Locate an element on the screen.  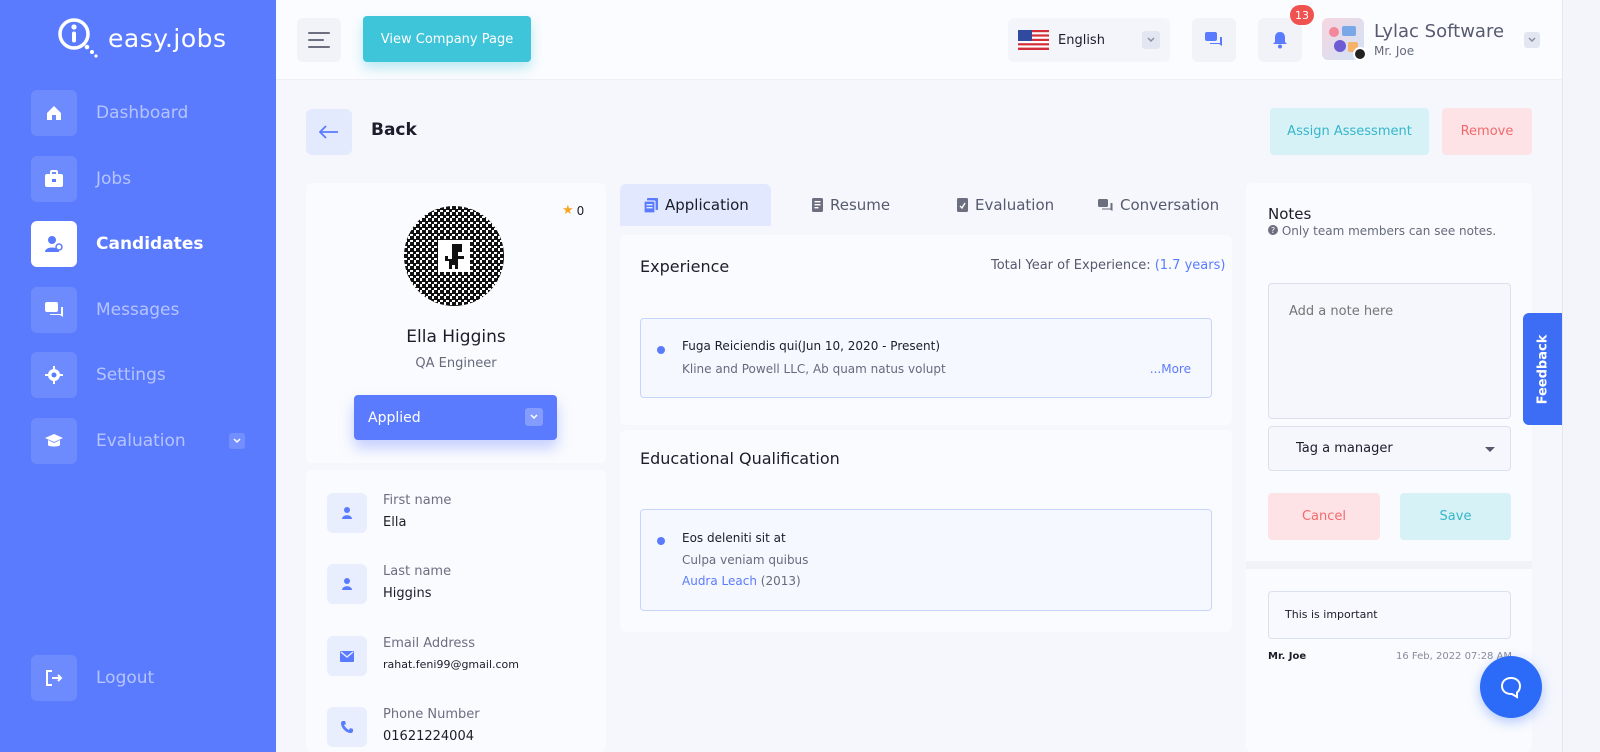
field-value: Ella is located at coordinates (395, 522).